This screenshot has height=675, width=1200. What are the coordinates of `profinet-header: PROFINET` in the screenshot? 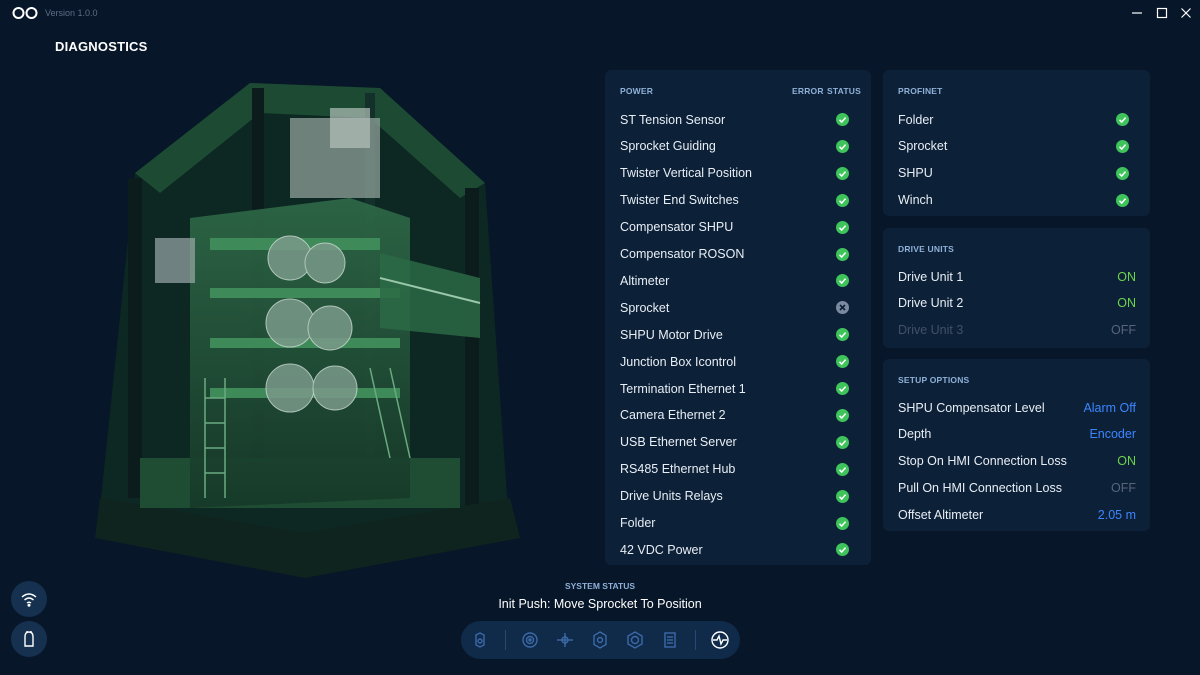 It's located at (920, 91).